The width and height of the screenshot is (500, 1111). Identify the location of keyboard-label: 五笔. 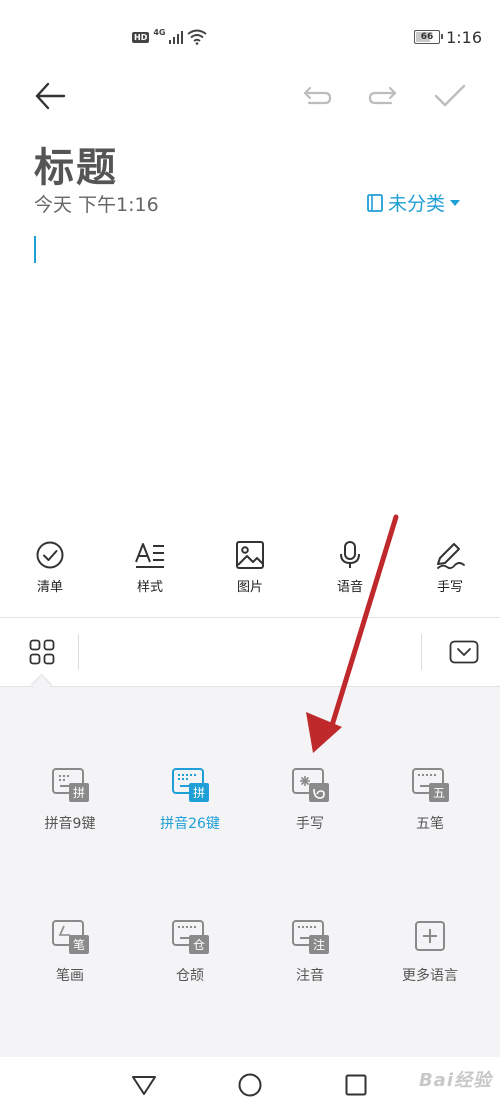
(430, 824).